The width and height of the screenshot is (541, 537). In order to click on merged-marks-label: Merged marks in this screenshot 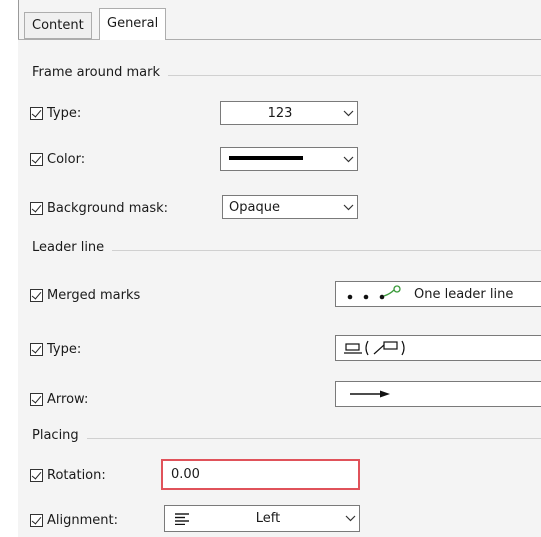, I will do `click(94, 295)`.